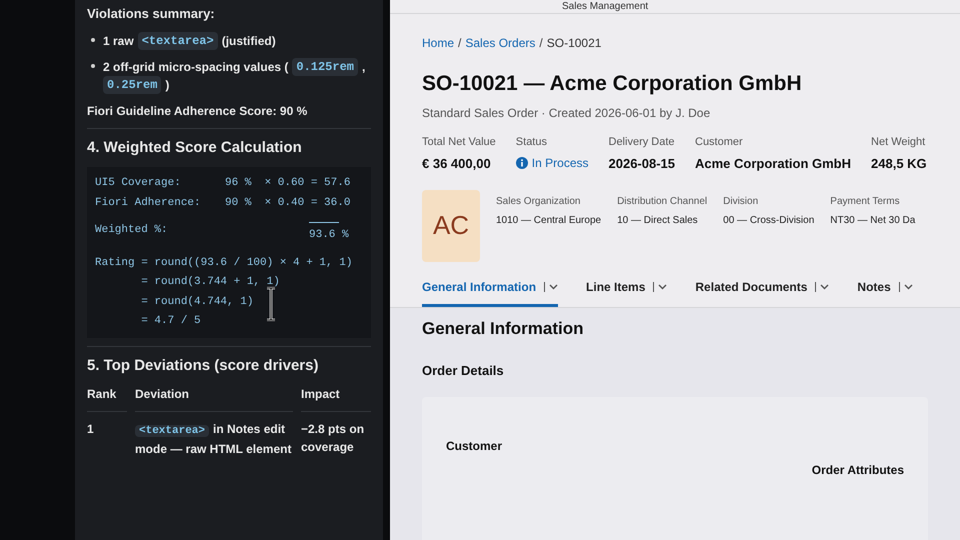 The image size is (960, 540). What do you see at coordinates (438, 43) in the screenshot?
I see `breadcrumb-link: Home` at bounding box center [438, 43].